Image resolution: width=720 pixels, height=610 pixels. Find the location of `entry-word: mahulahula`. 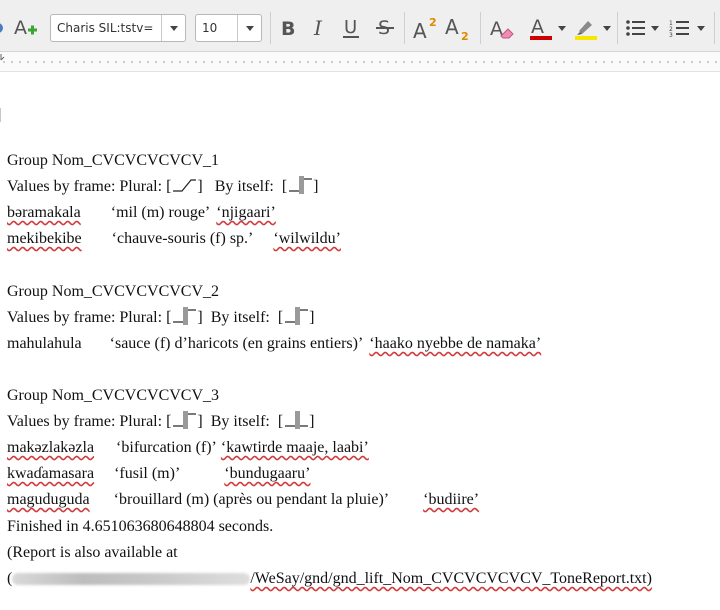

entry-word: mahulahula is located at coordinates (44, 343).